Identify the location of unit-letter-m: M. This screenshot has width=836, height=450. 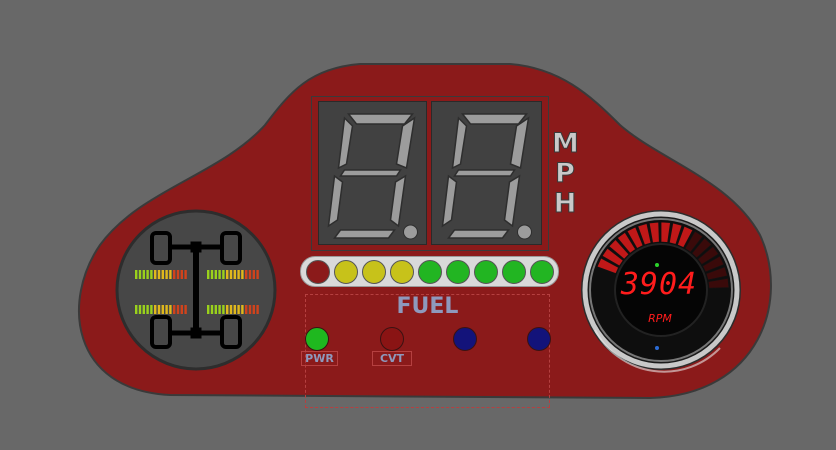
(566, 143).